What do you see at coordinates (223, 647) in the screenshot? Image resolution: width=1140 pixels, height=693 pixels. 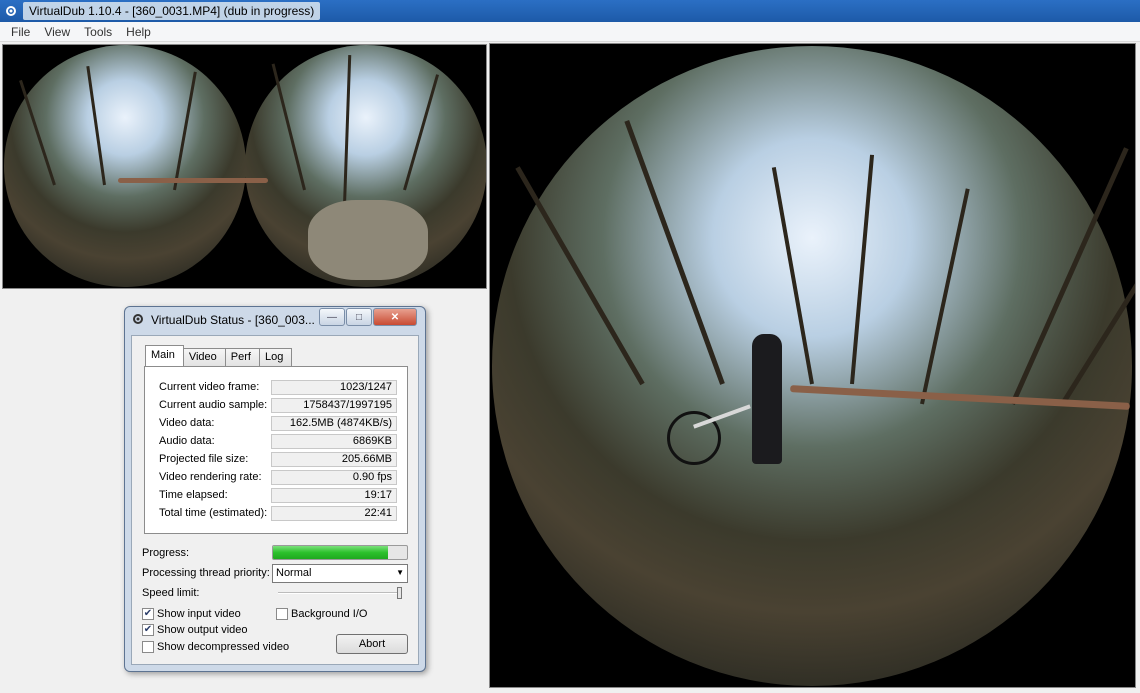 I see `checkbox-label: Show decompressed video` at bounding box center [223, 647].